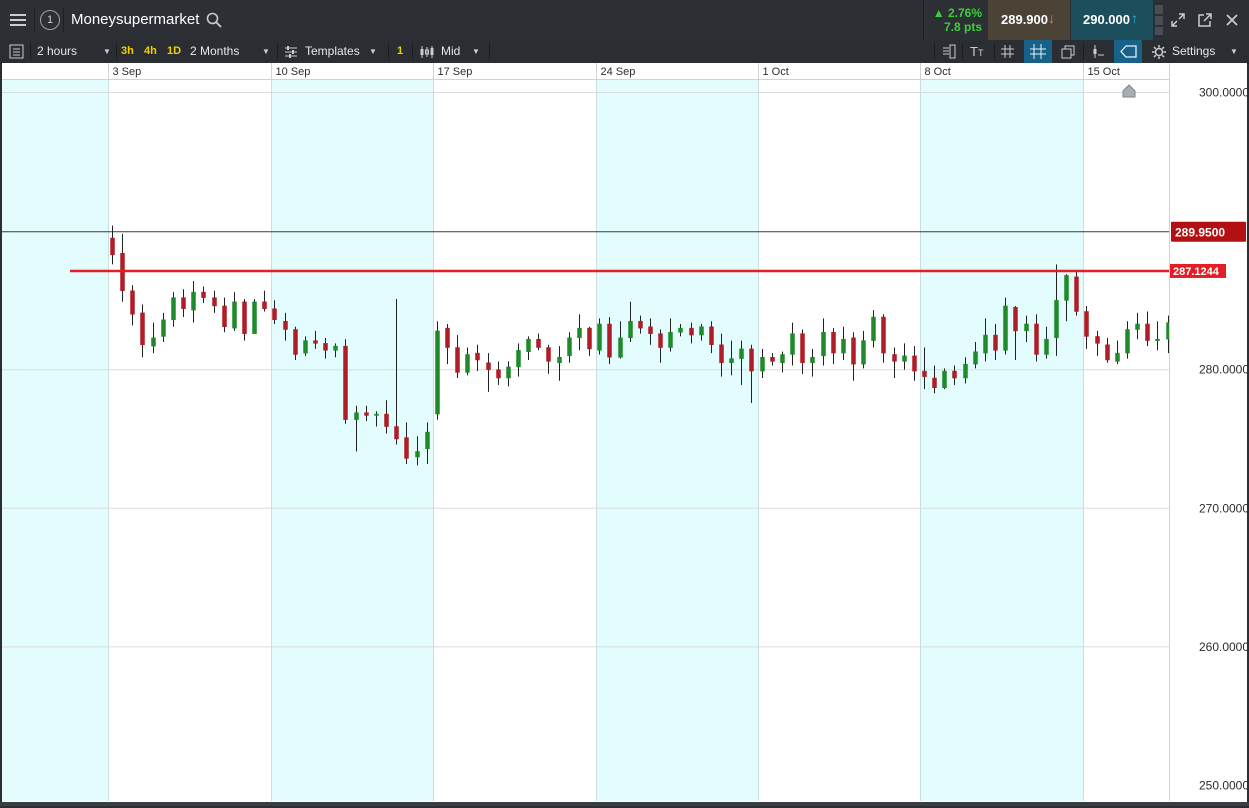  Describe the element at coordinates (979, 51) in the screenshot. I see `text-tool-icon: TT` at that location.